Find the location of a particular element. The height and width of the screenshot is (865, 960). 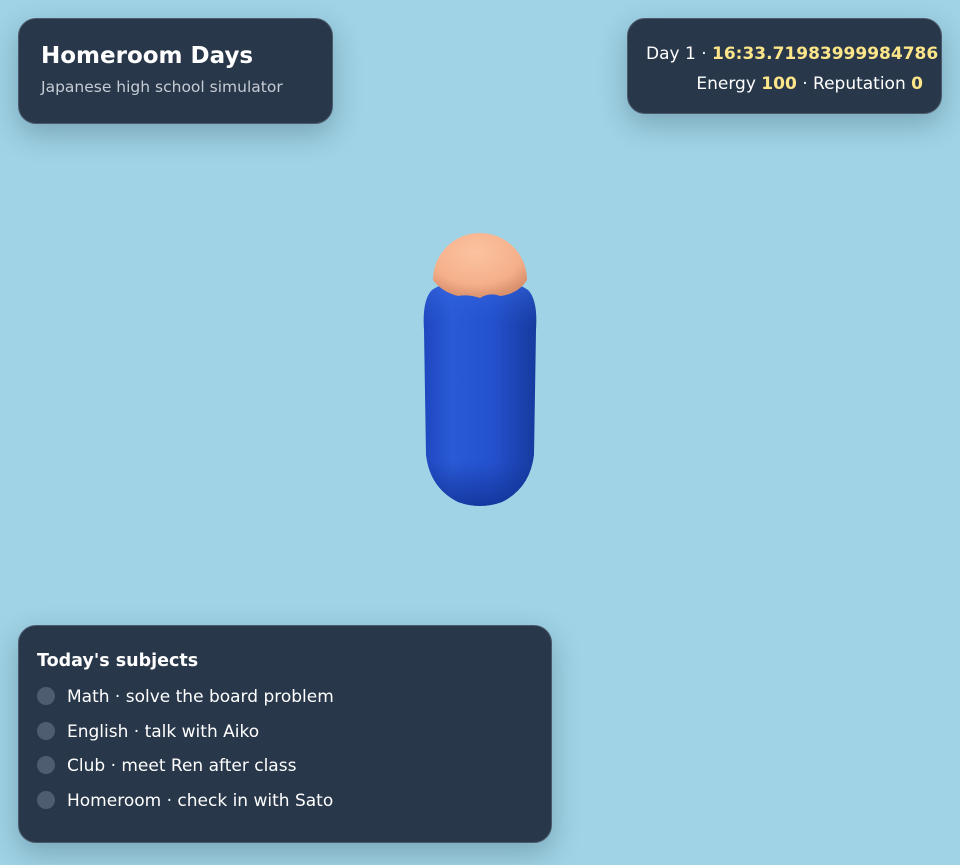

stats-line: Energy 100 · Reputation 0 is located at coordinates (784, 84).